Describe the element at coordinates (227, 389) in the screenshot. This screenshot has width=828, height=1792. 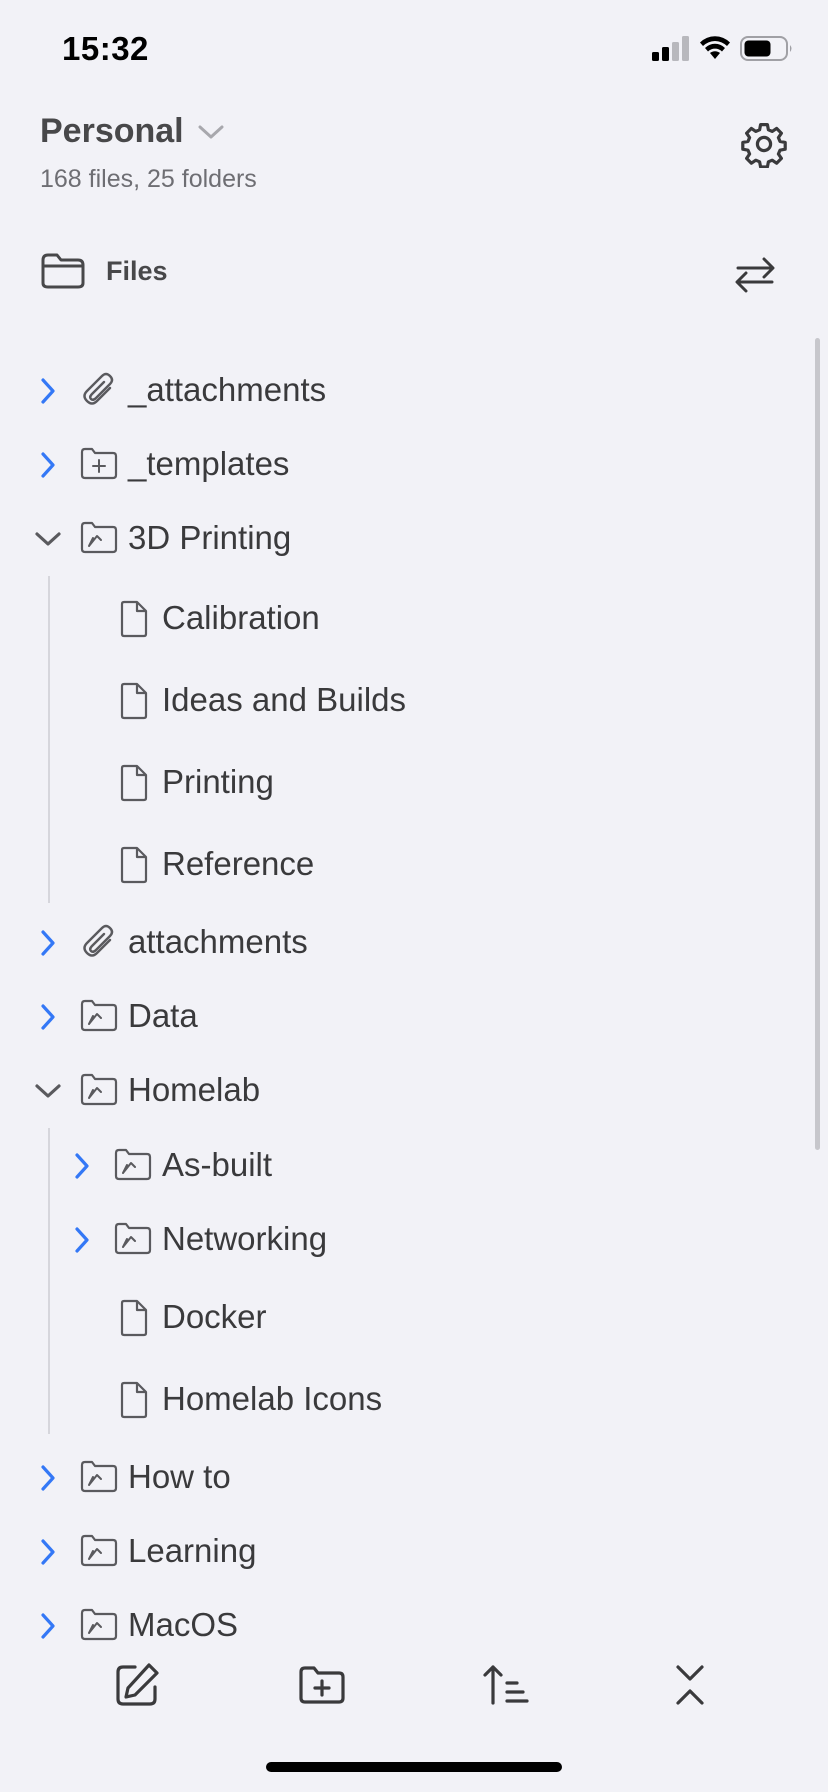
I see `tree-item-label: _attachments` at that location.